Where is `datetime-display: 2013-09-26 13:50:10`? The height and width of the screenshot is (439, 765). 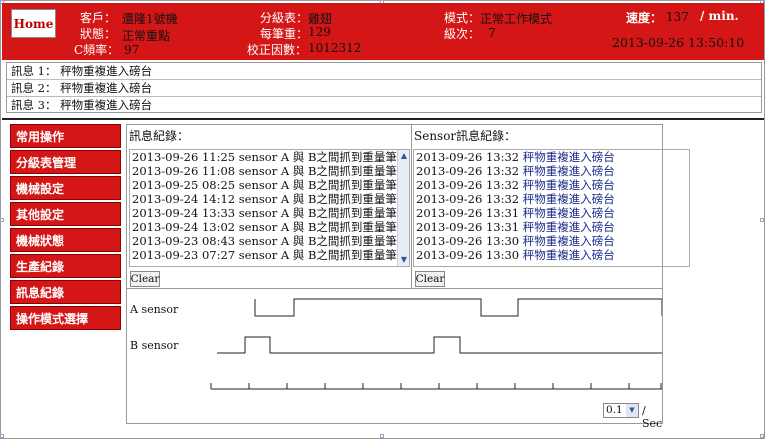
datetime-display: 2013-09-26 13:50:10 is located at coordinates (678, 42).